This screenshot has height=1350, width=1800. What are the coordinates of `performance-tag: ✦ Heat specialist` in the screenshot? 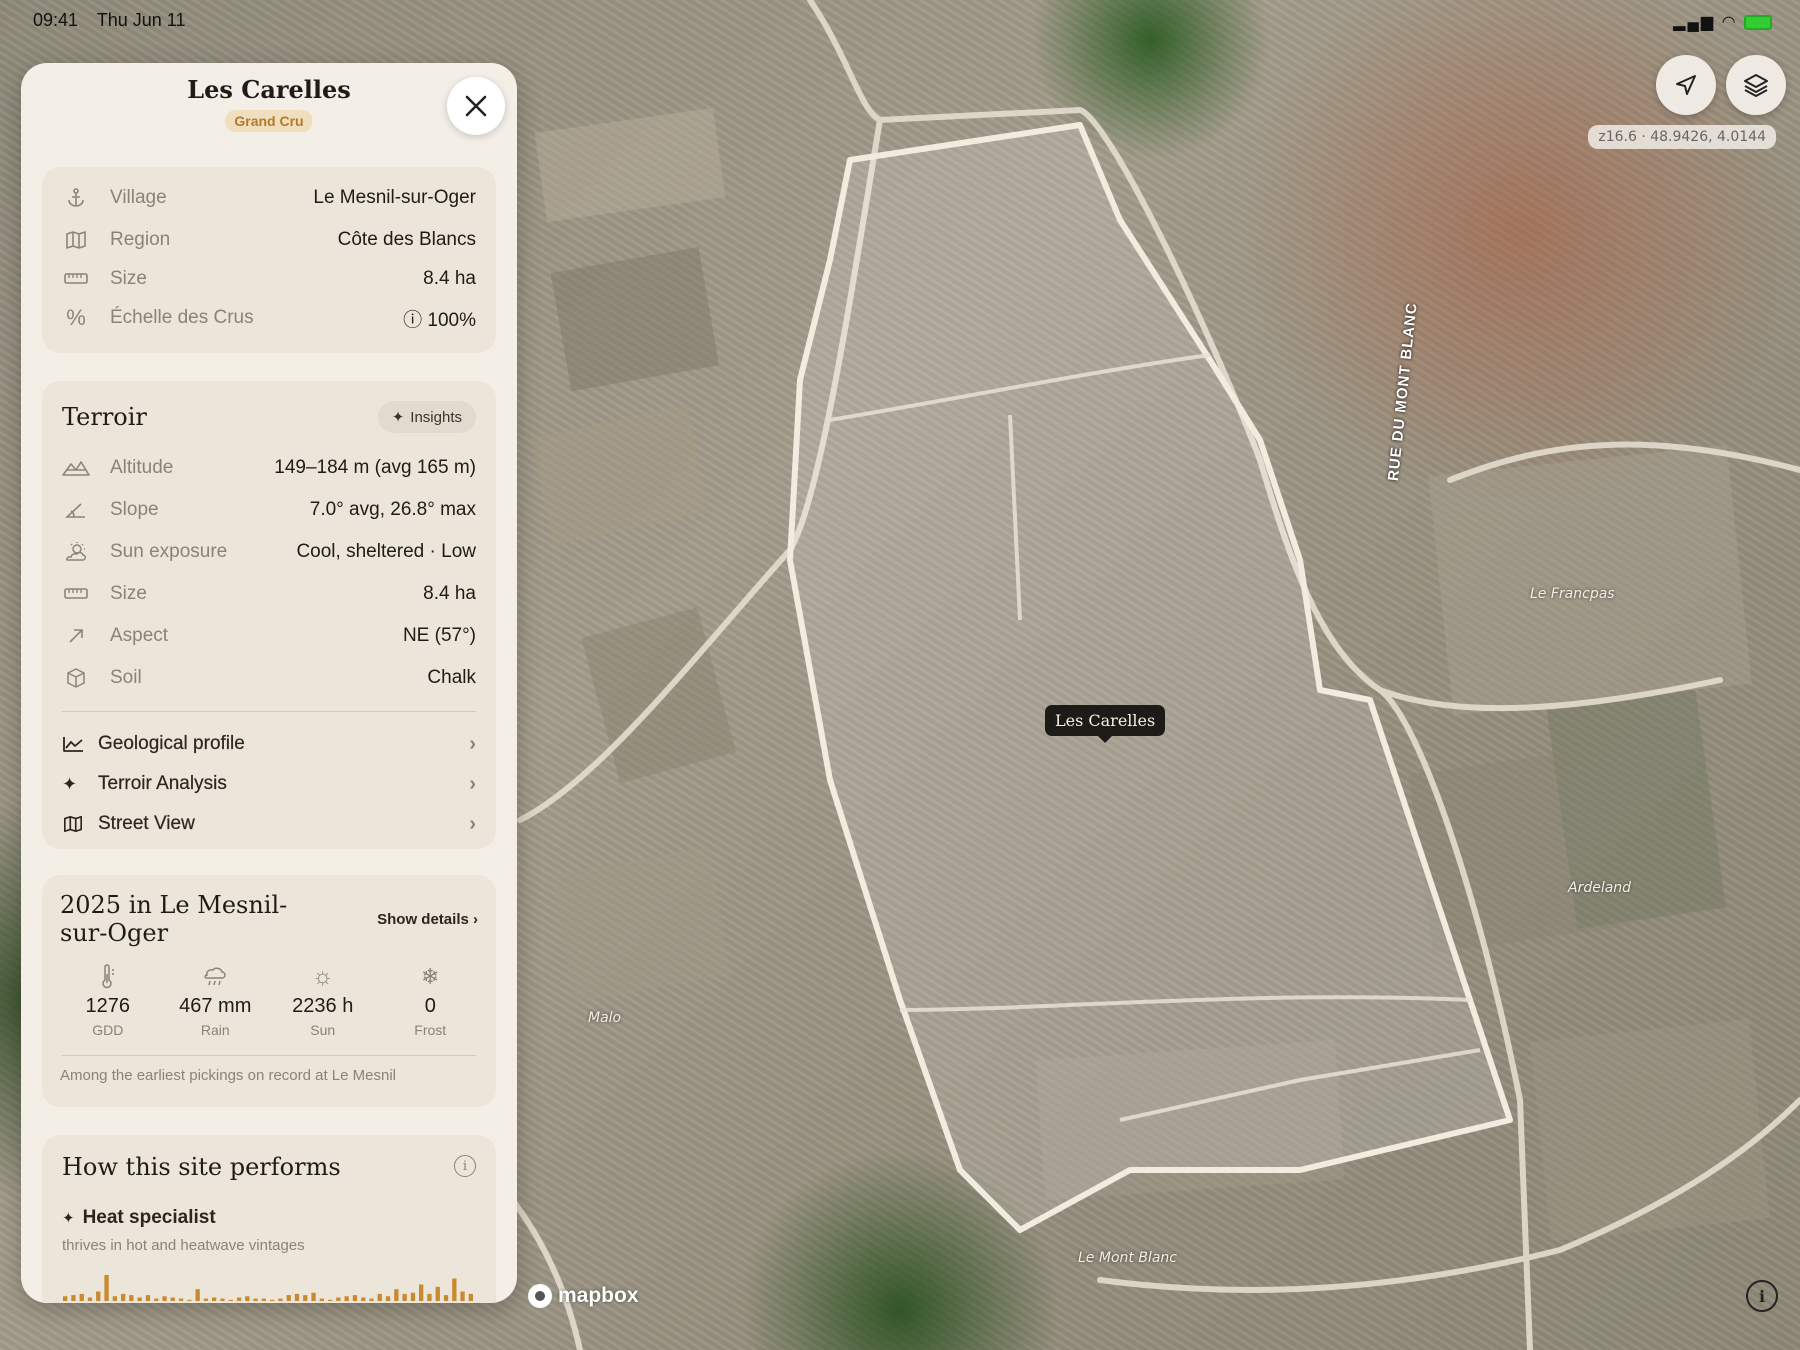 It's located at (139, 1217).